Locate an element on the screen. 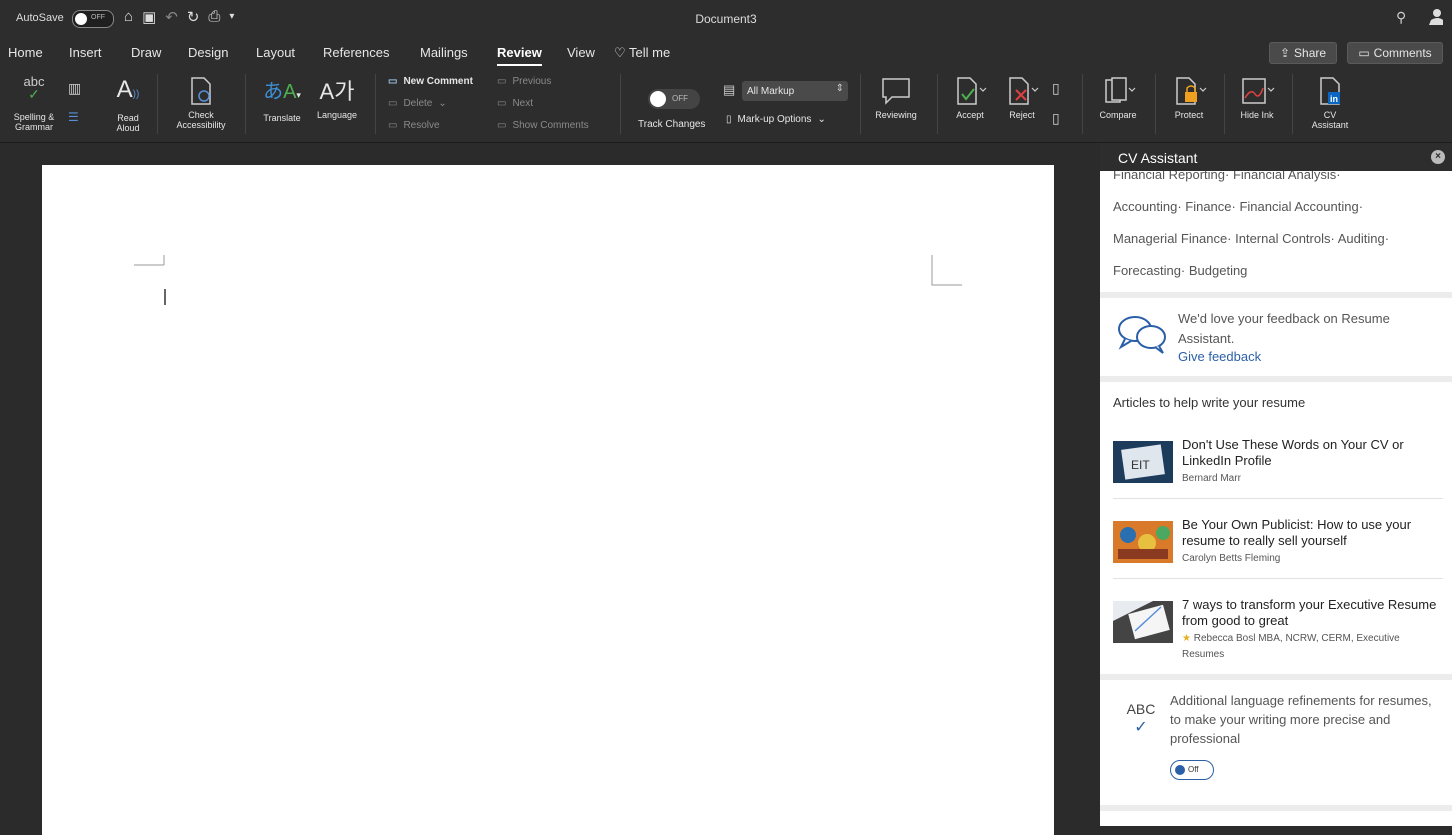 The height and width of the screenshot is (835, 1452). cv-assistant-button: in CV Assistant is located at coordinates (1330, 103).